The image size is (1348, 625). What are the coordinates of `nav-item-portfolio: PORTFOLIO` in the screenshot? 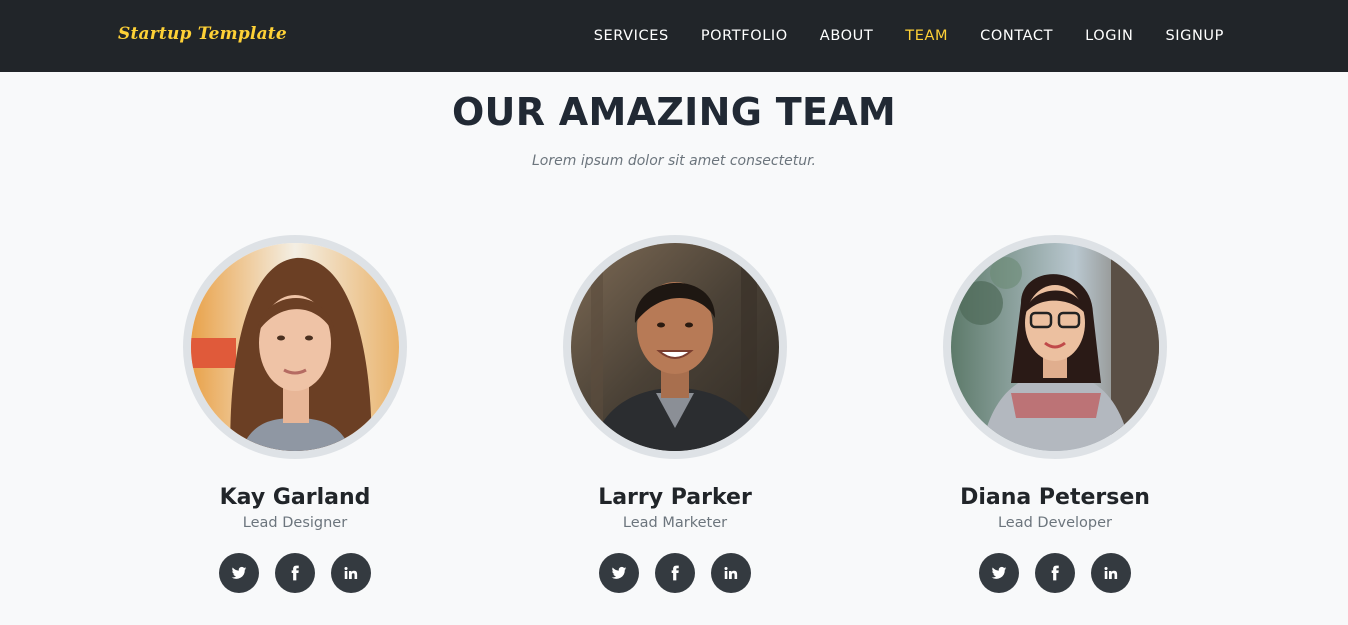 It's located at (744, 36).